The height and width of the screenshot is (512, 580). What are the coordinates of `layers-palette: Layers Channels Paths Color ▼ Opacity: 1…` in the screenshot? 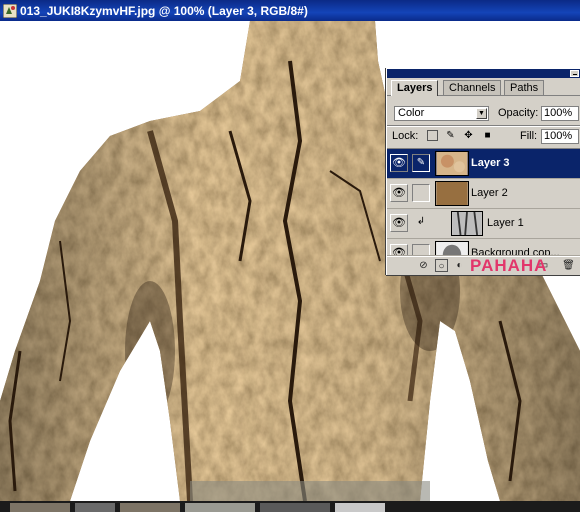 It's located at (483, 171).